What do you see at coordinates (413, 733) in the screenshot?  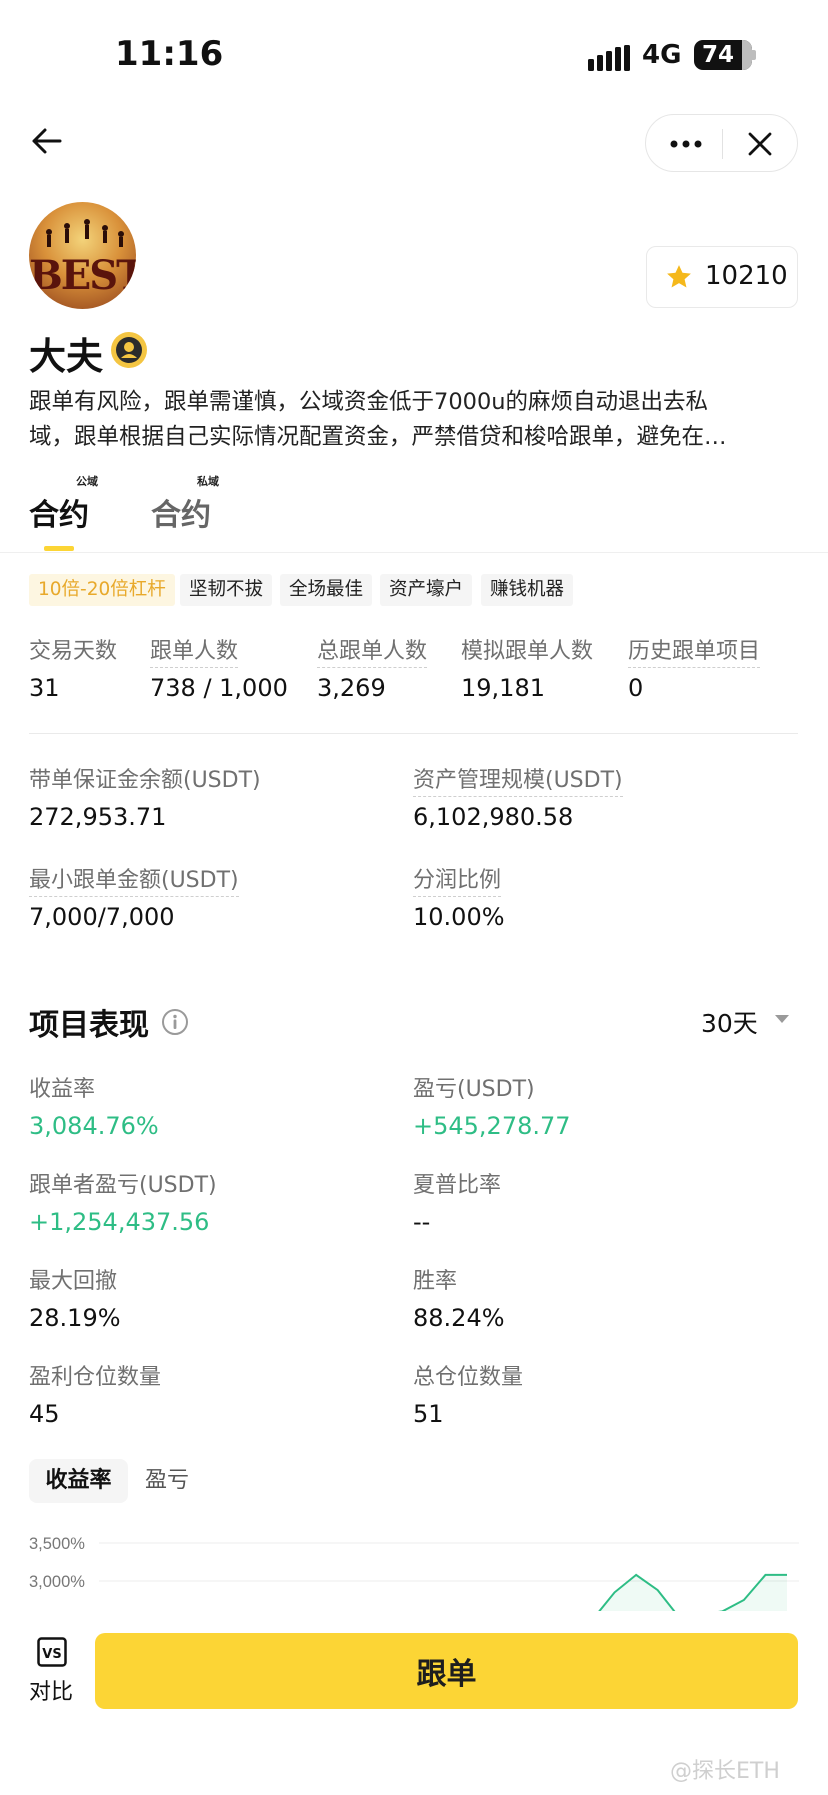 I see `section-divider` at bounding box center [413, 733].